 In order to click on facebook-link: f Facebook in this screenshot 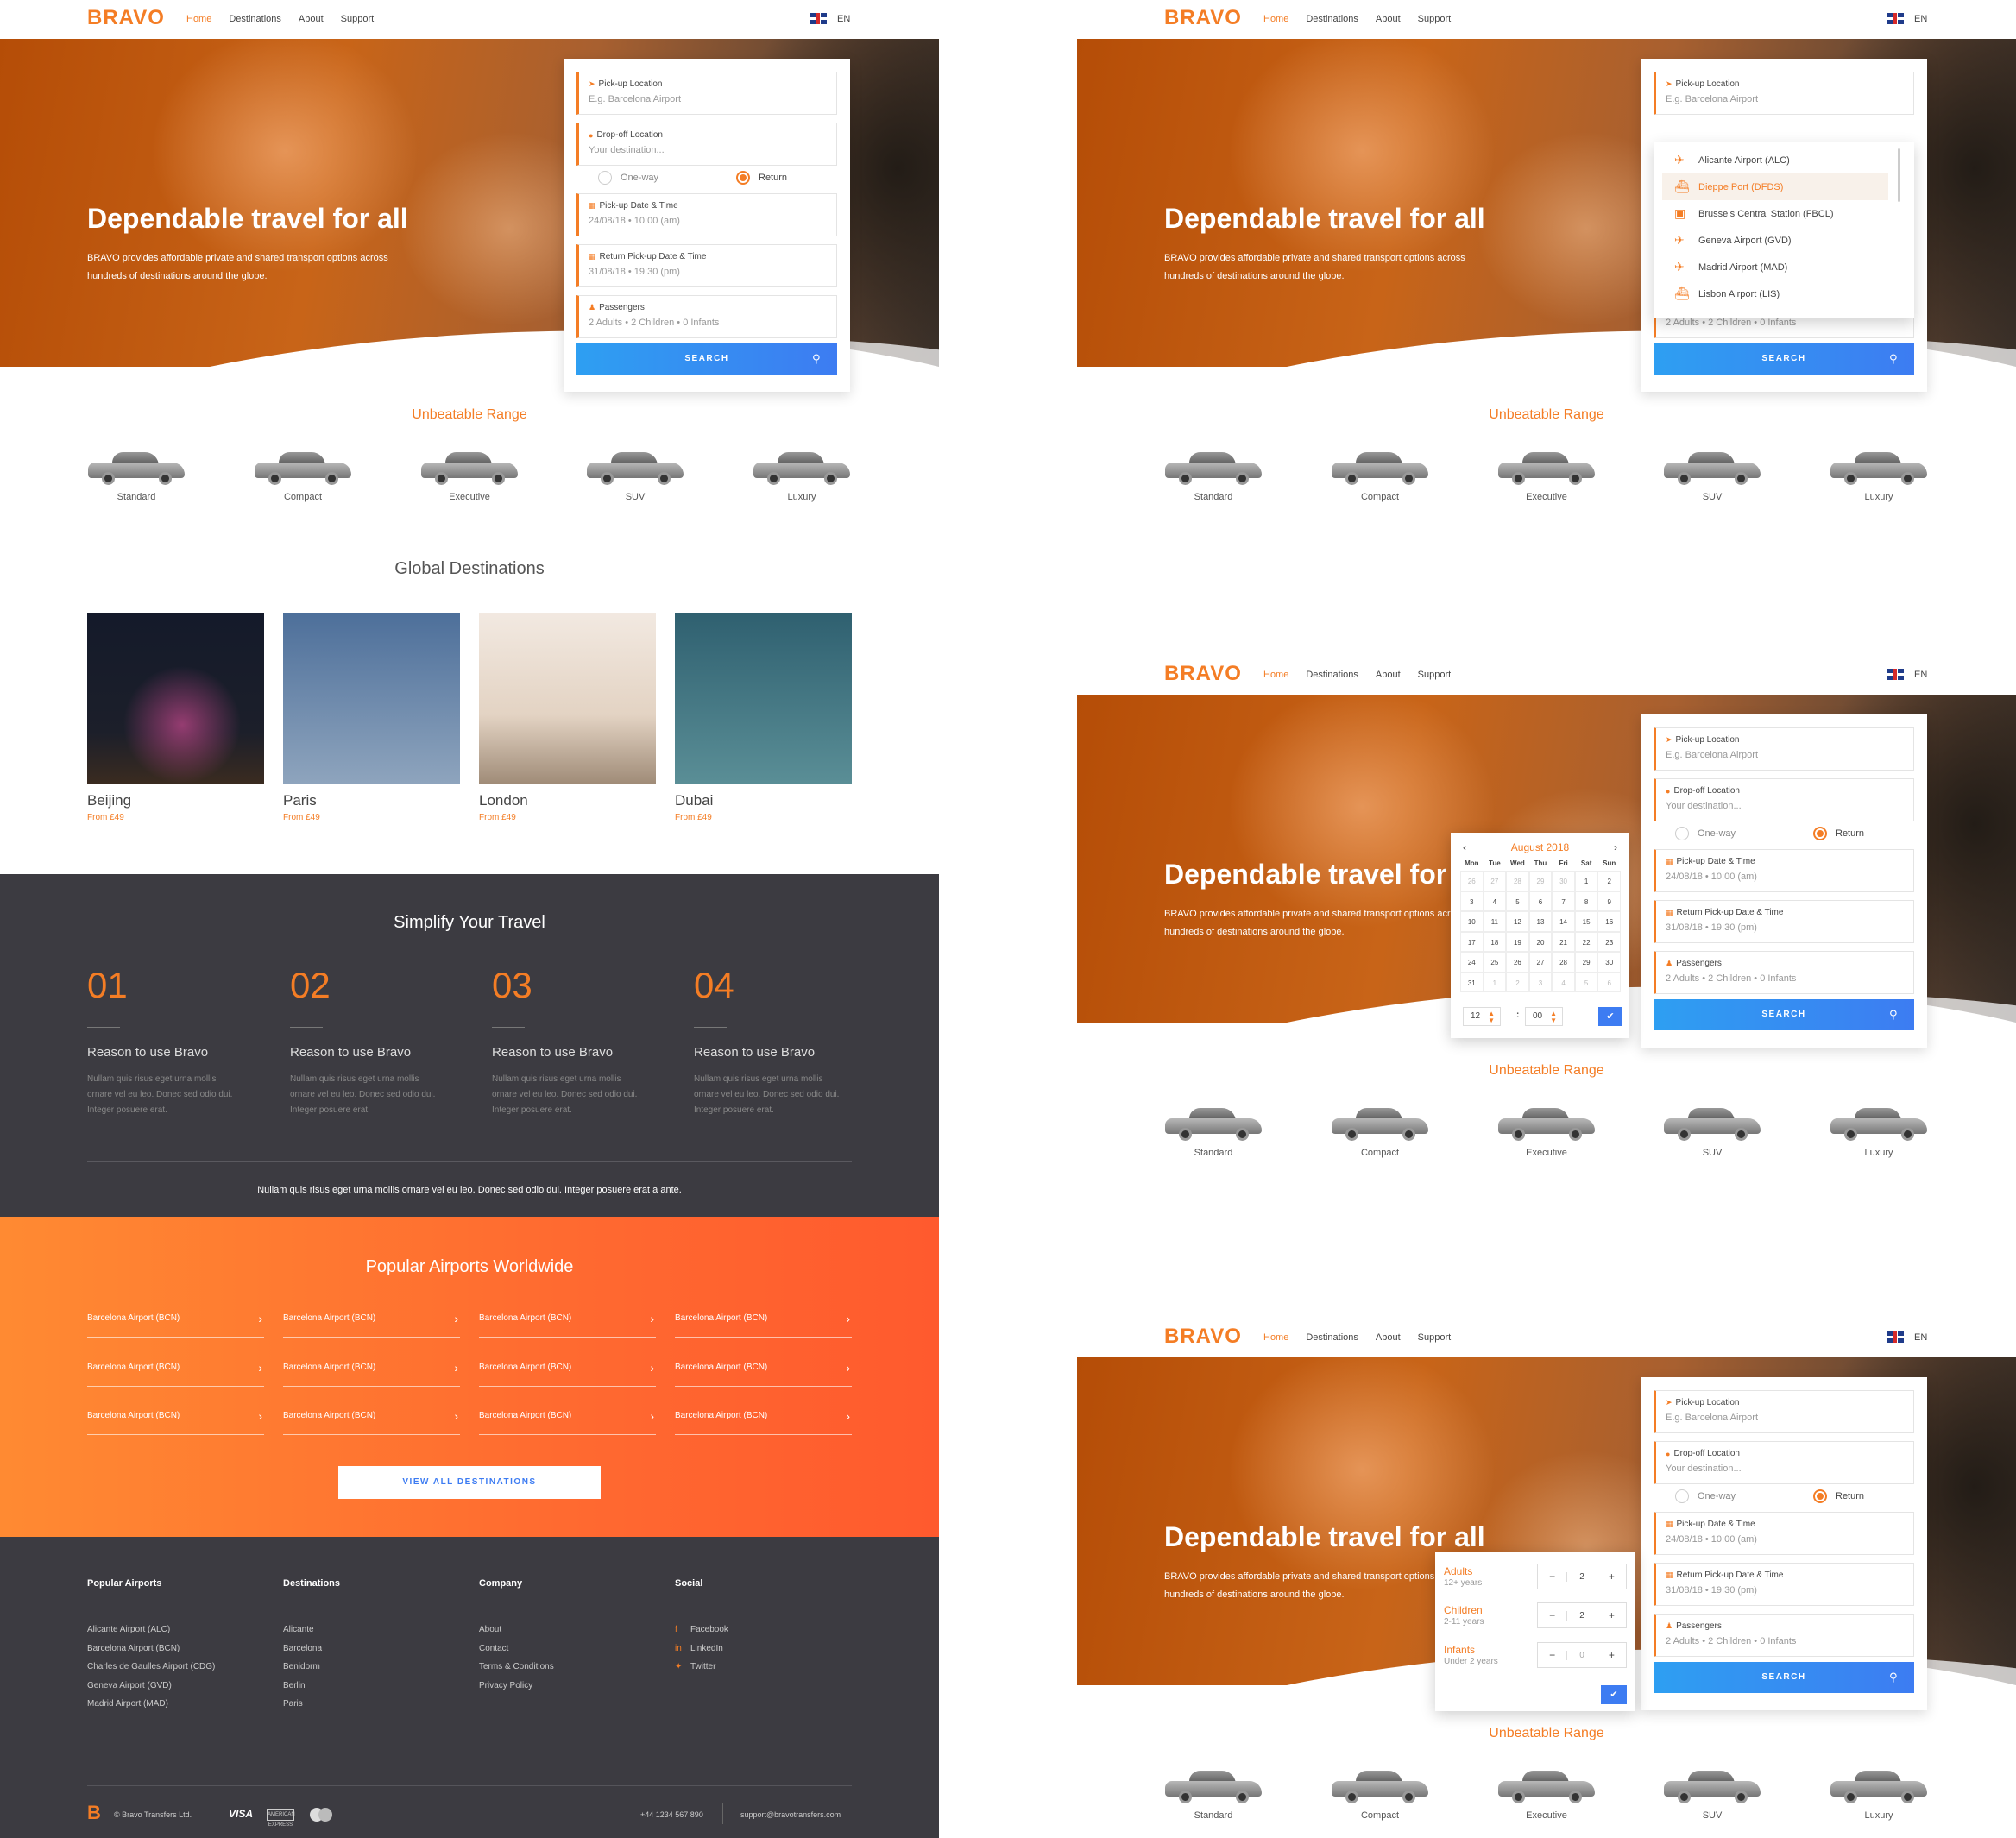, I will do `click(761, 1631)`.